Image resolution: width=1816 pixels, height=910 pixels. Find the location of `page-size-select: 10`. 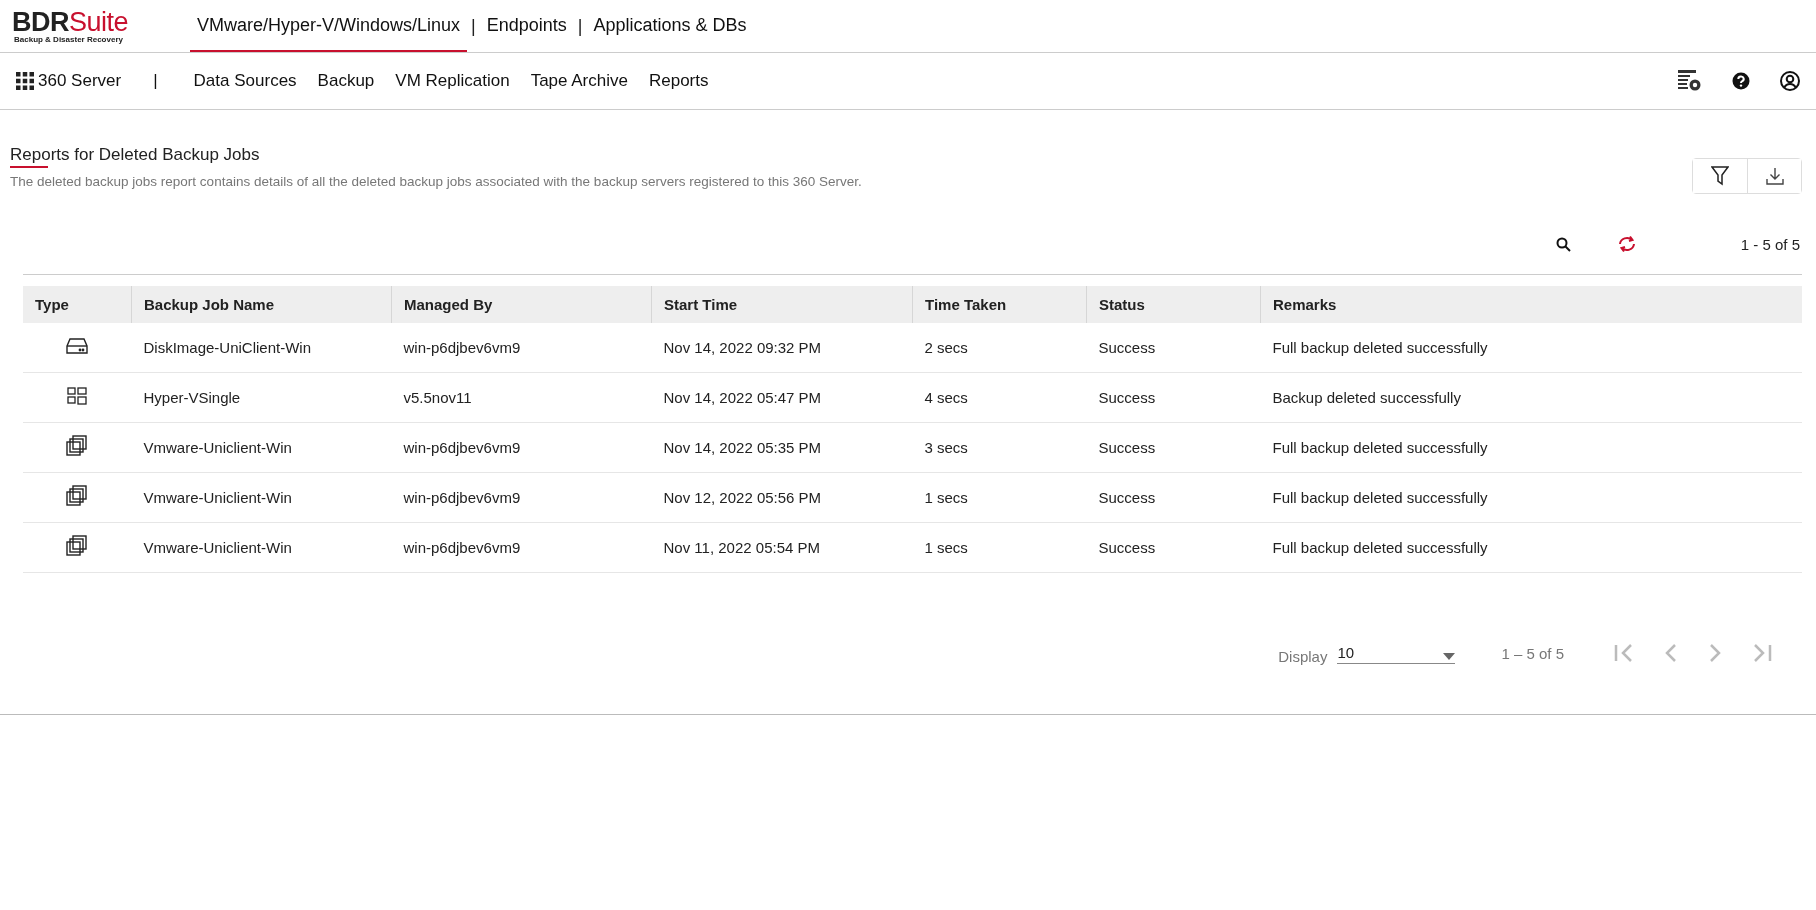

page-size-select: 10 is located at coordinates (1396, 653).